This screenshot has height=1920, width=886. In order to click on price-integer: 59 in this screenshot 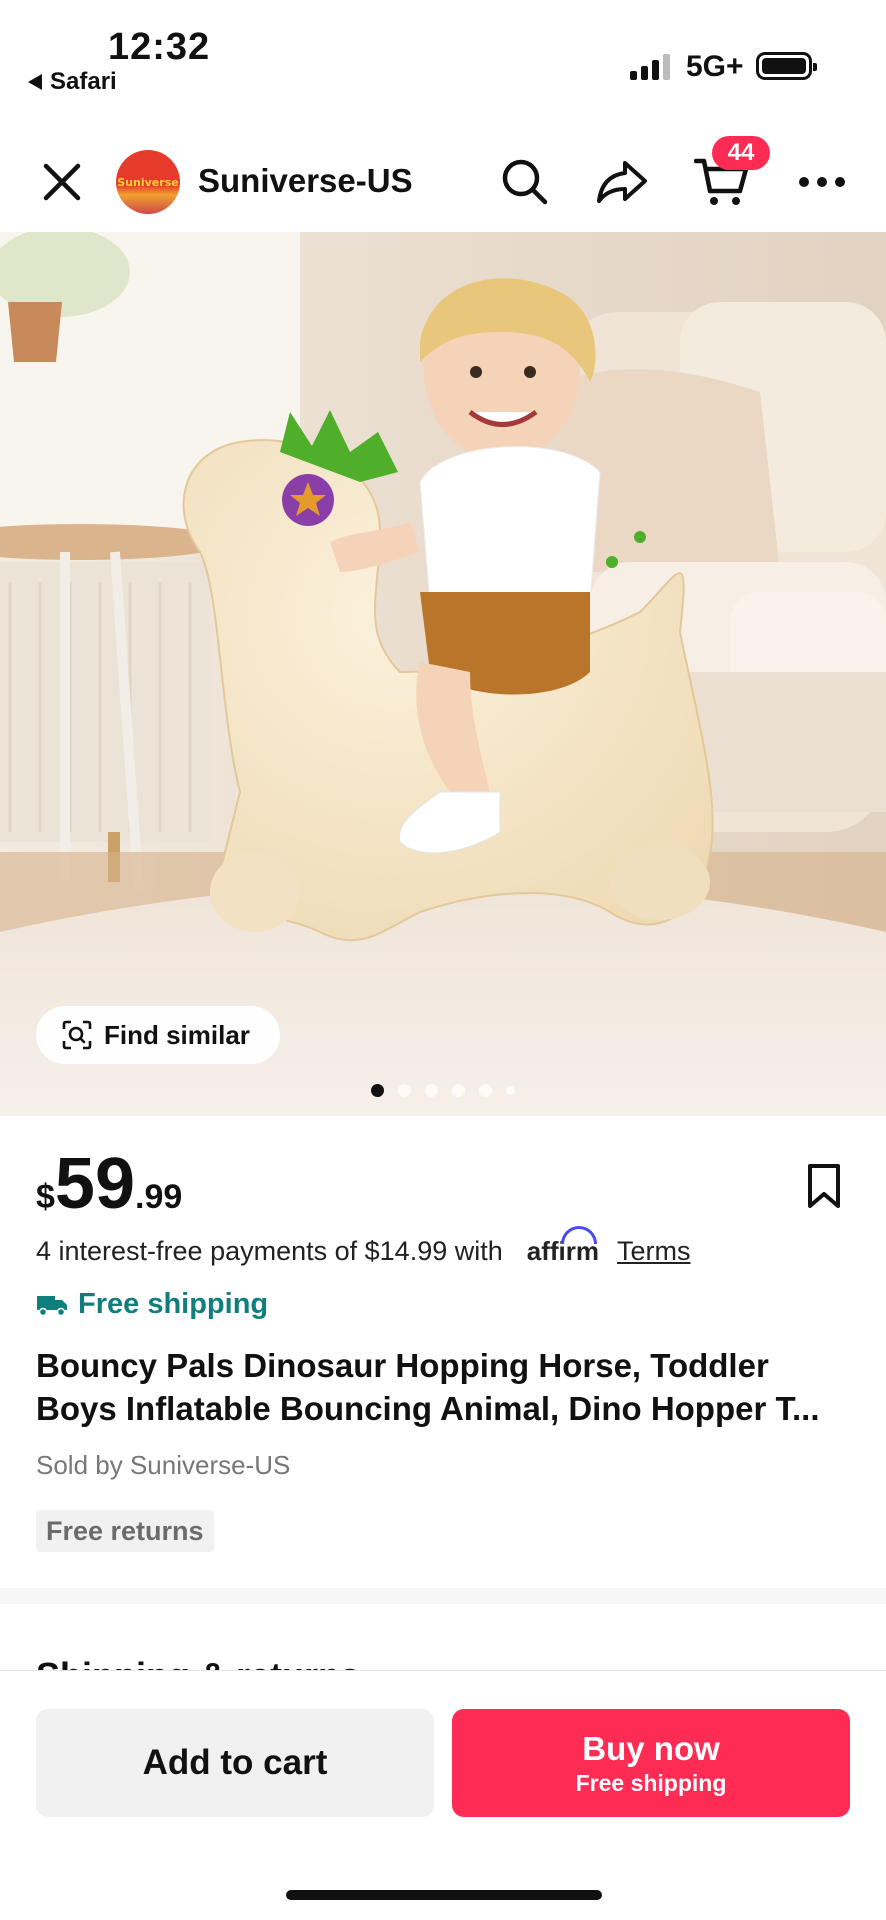, I will do `click(95, 1184)`.